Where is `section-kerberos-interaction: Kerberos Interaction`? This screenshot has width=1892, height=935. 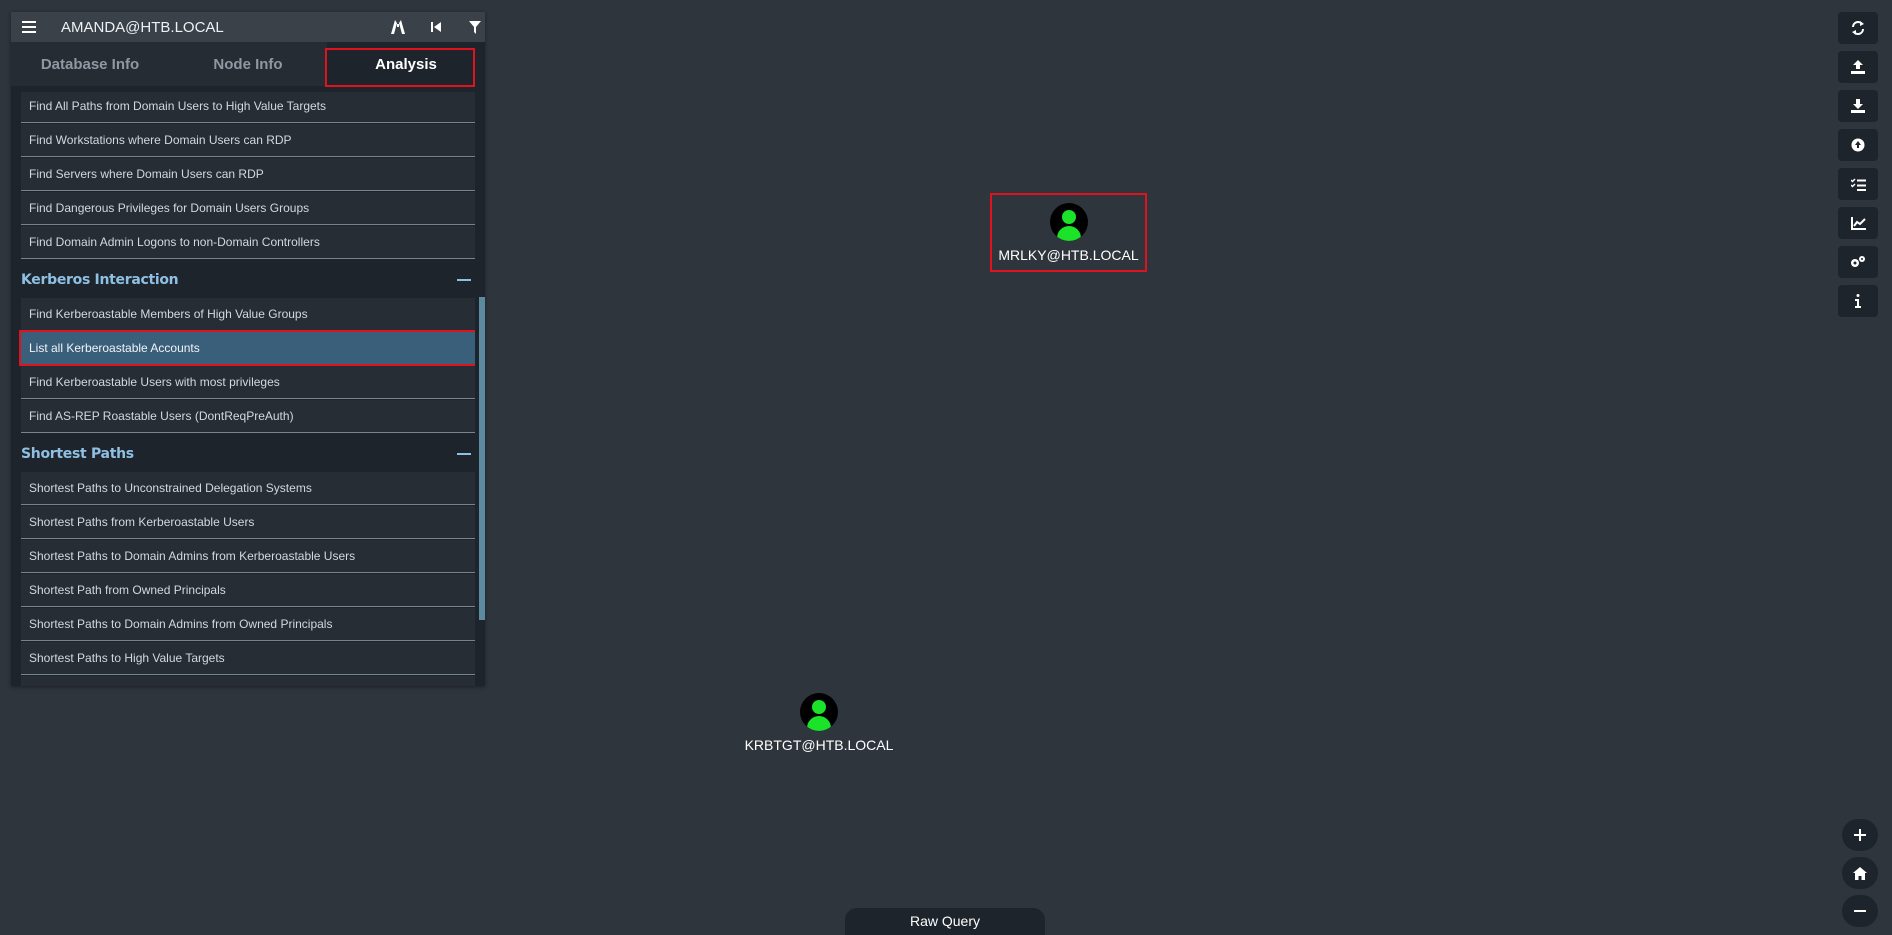 section-kerberos-interaction: Kerberos Interaction is located at coordinates (248, 280).